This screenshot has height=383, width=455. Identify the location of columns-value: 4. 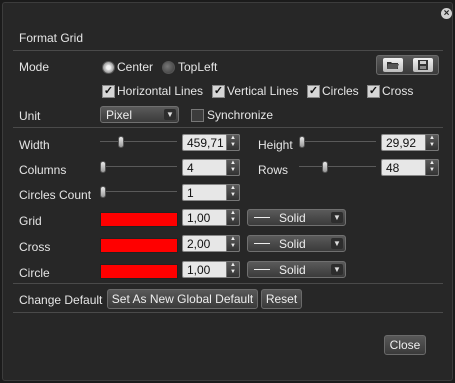
(190, 168).